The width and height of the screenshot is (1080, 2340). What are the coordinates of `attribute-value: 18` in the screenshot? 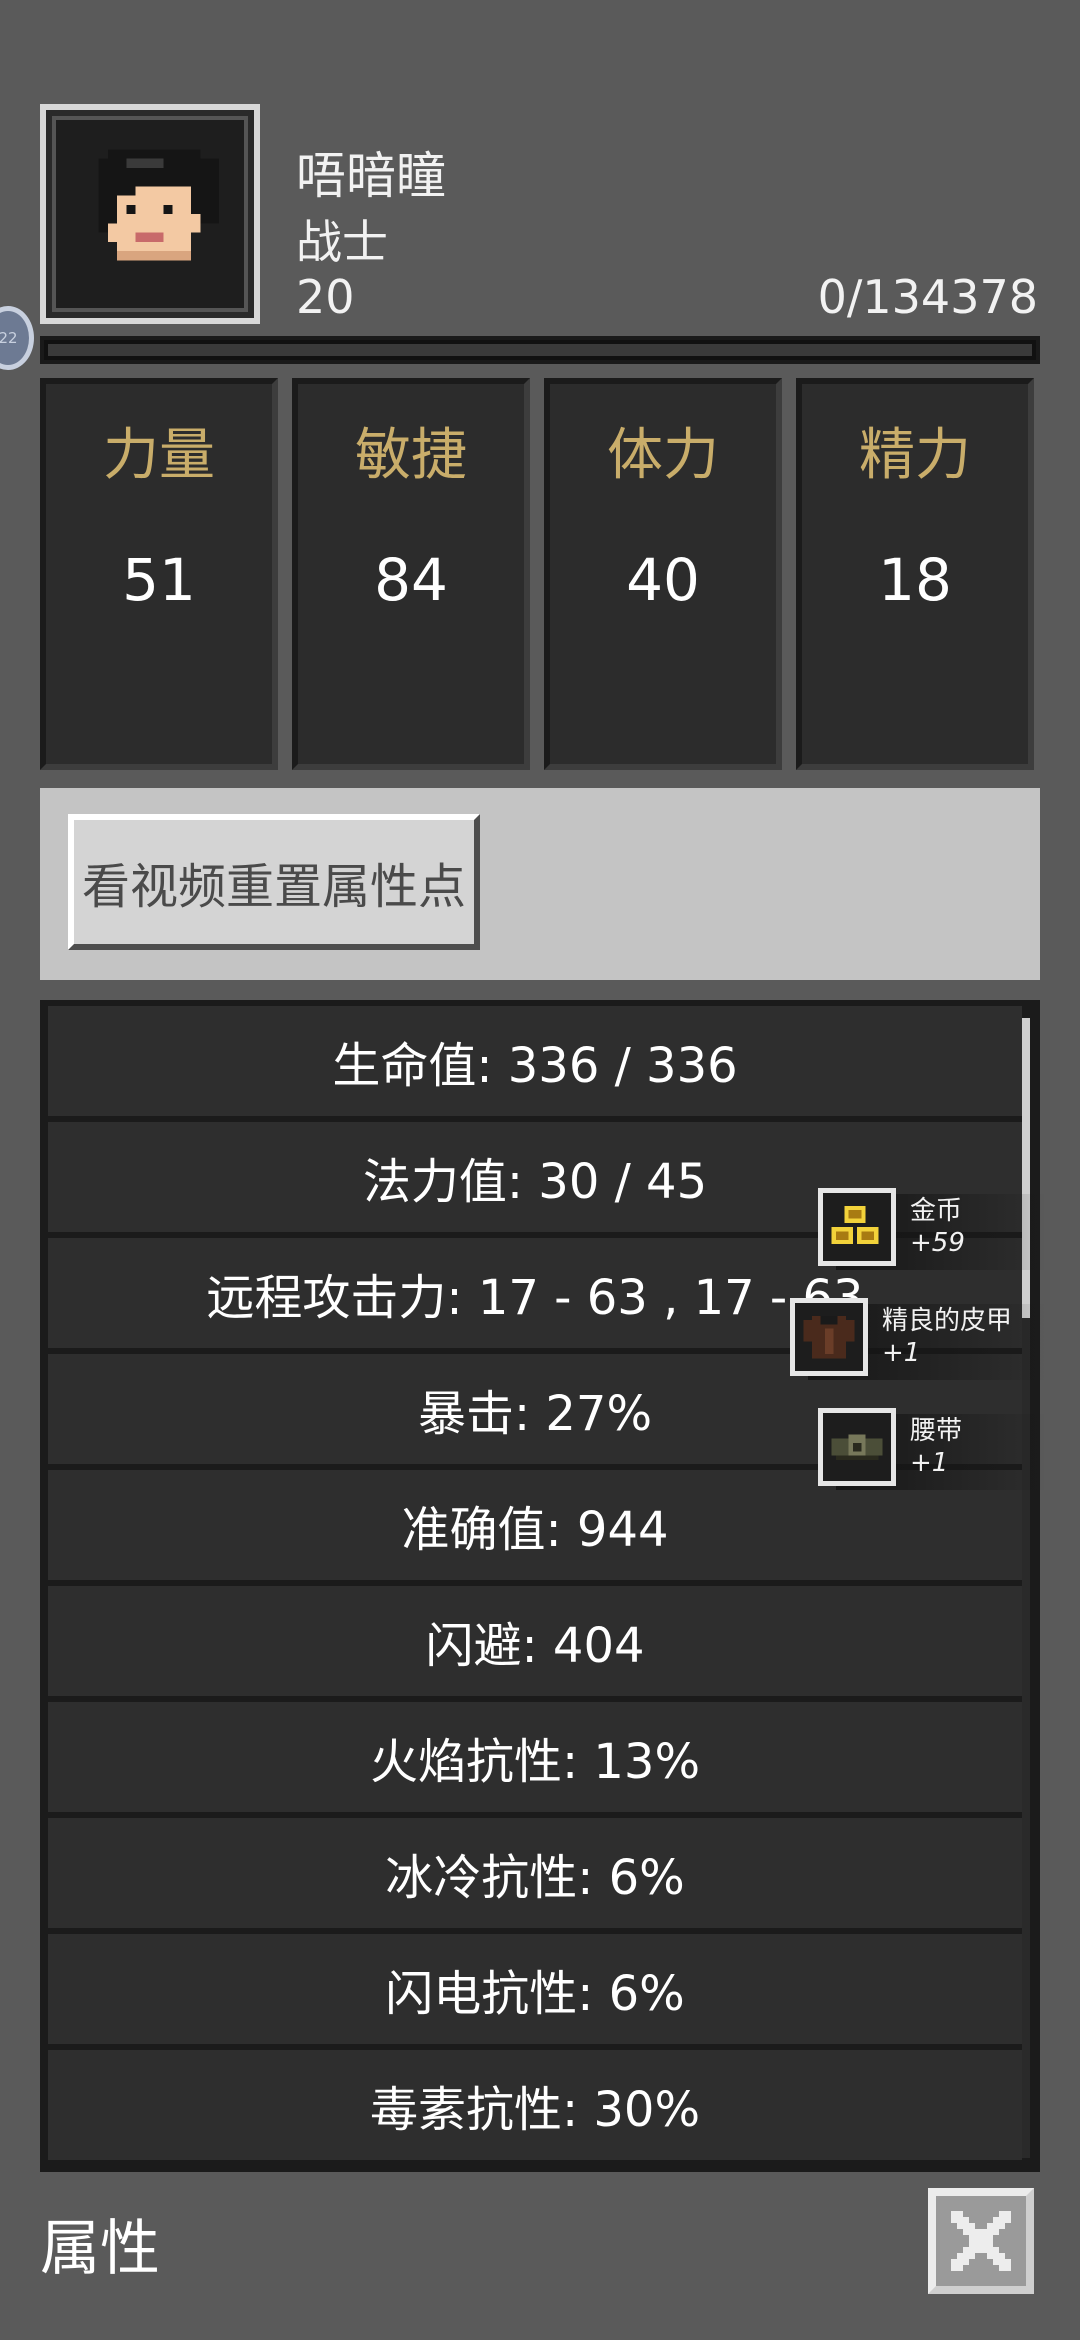 It's located at (915, 580).